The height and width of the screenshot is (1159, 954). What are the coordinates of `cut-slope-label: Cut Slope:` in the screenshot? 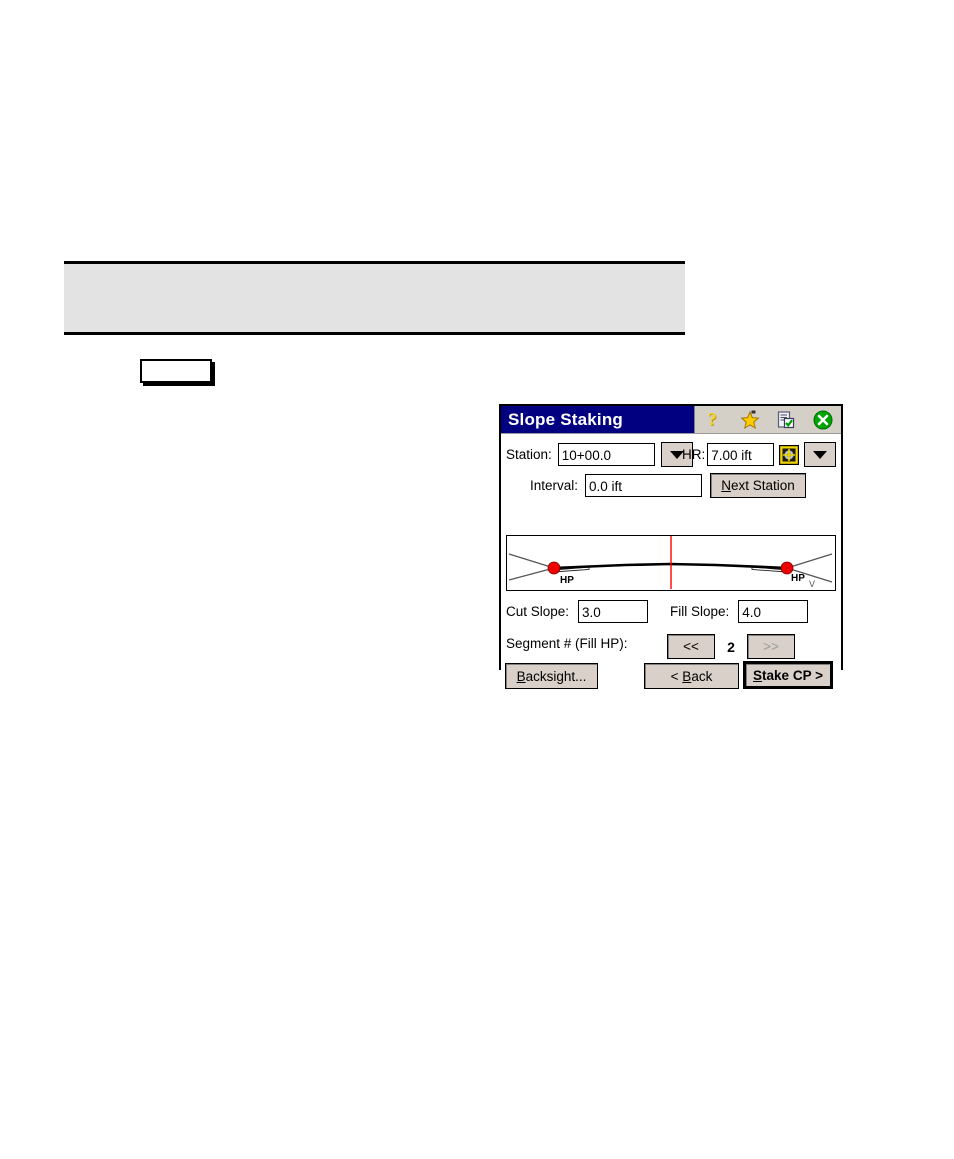 It's located at (538, 611).